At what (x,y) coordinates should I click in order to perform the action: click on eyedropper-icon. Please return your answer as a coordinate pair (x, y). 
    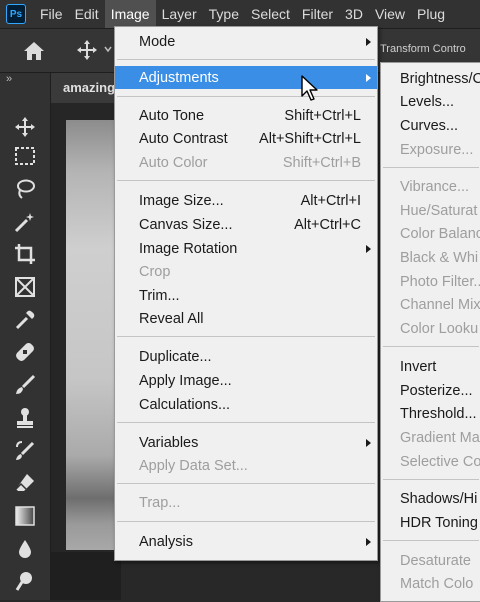
    Looking at the image, I should click on (25, 320).